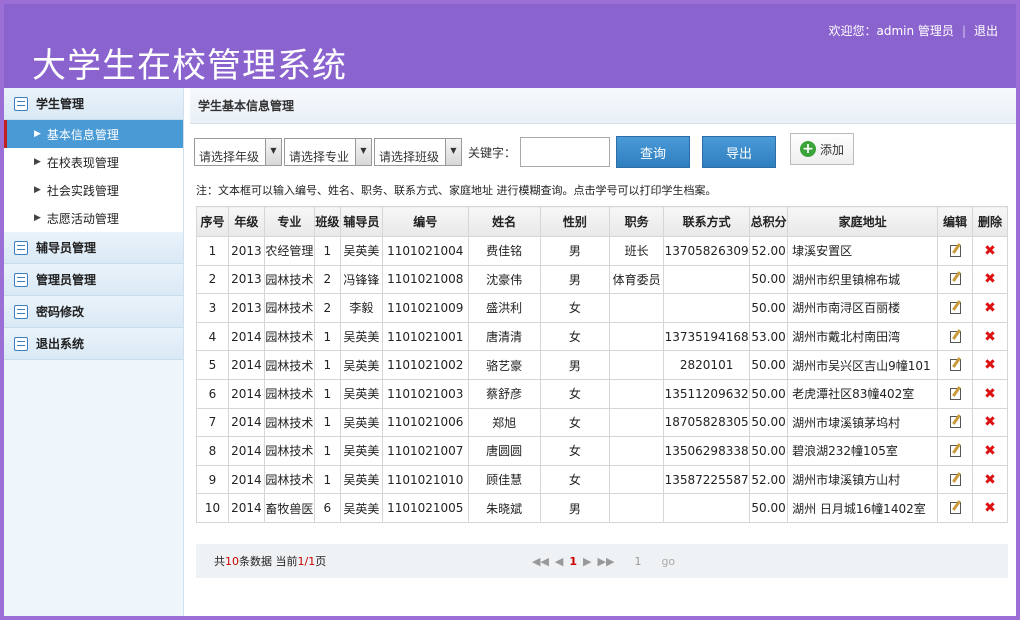 Image resolution: width=1020 pixels, height=620 pixels. What do you see at coordinates (637, 221) in the screenshot?
I see `column-header: 职务` at bounding box center [637, 221].